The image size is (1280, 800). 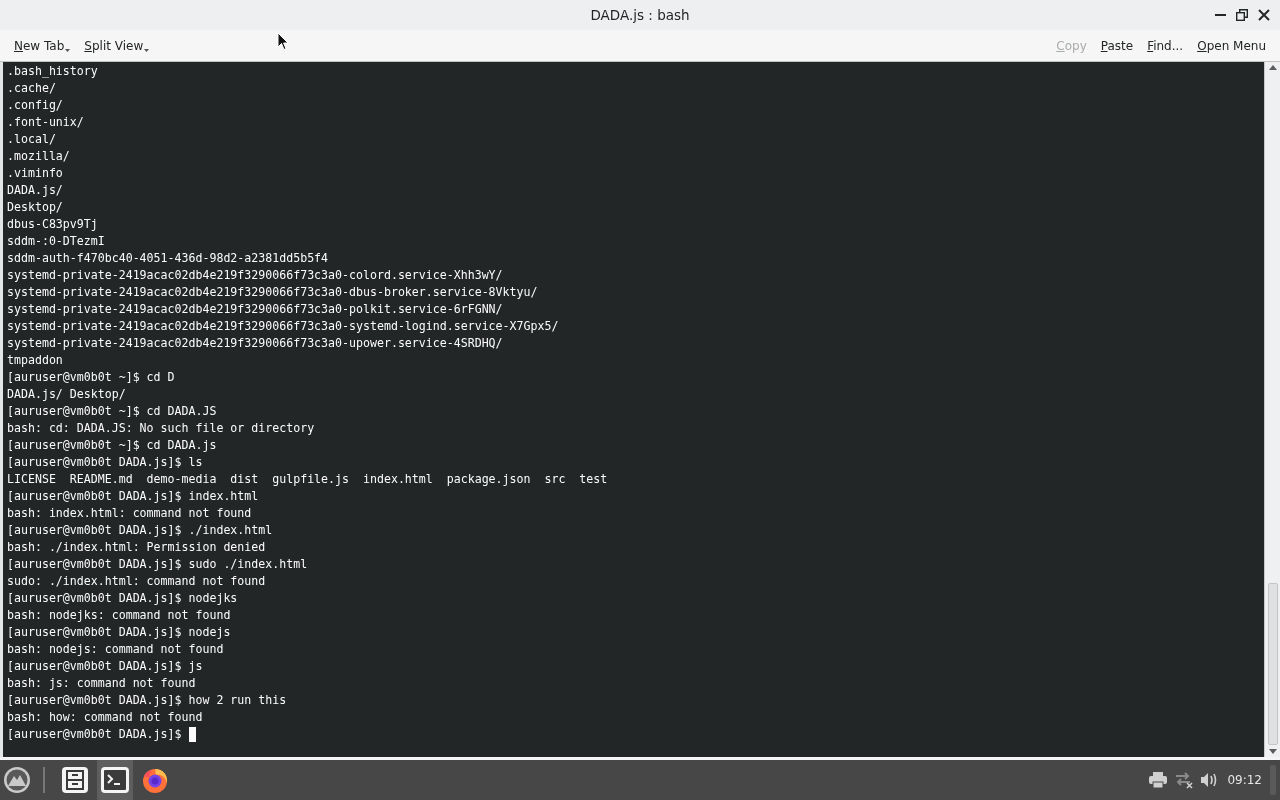 What do you see at coordinates (45, 122) in the screenshot?
I see `terminal-line: .font-unix/` at bounding box center [45, 122].